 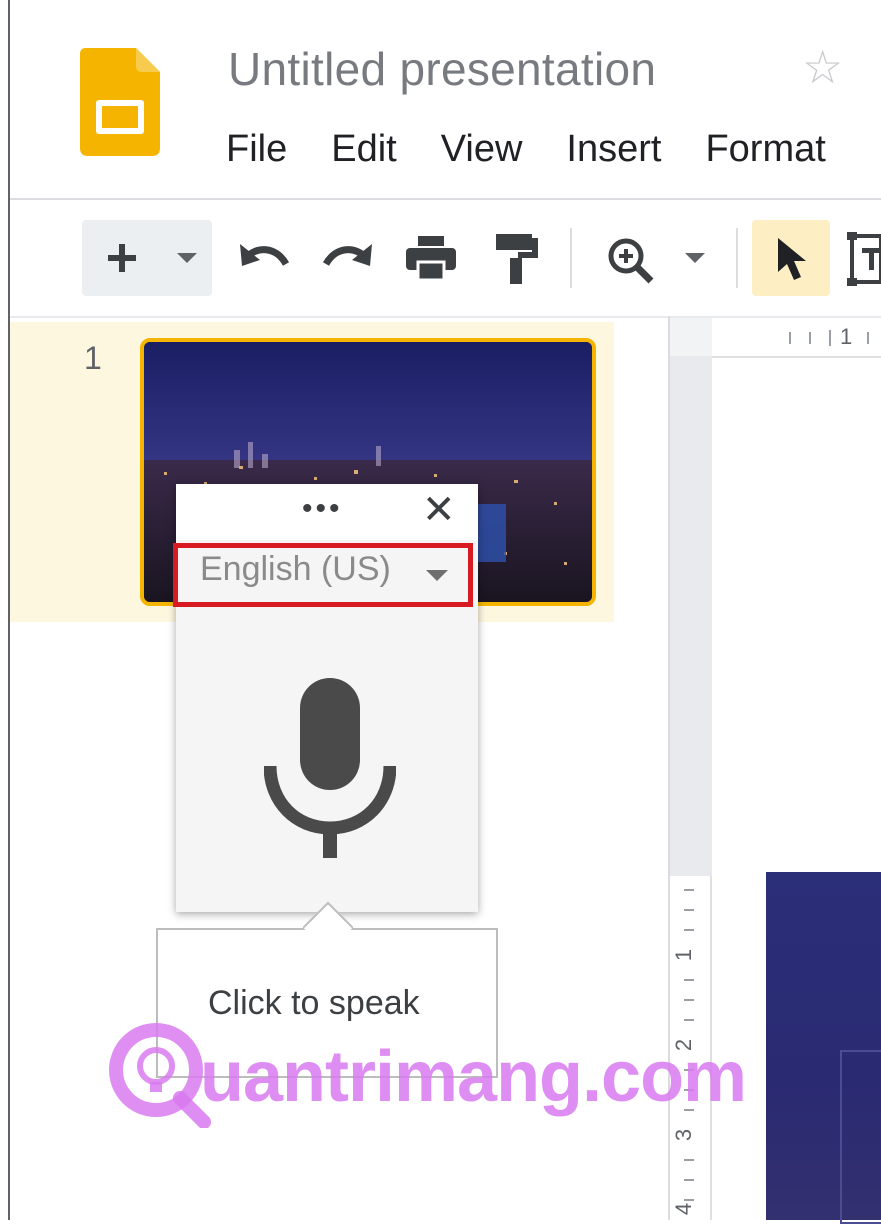 What do you see at coordinates (323, 575) in the screenshot?
I see `annotation-highlight-box` at bounding box center [323, 575].